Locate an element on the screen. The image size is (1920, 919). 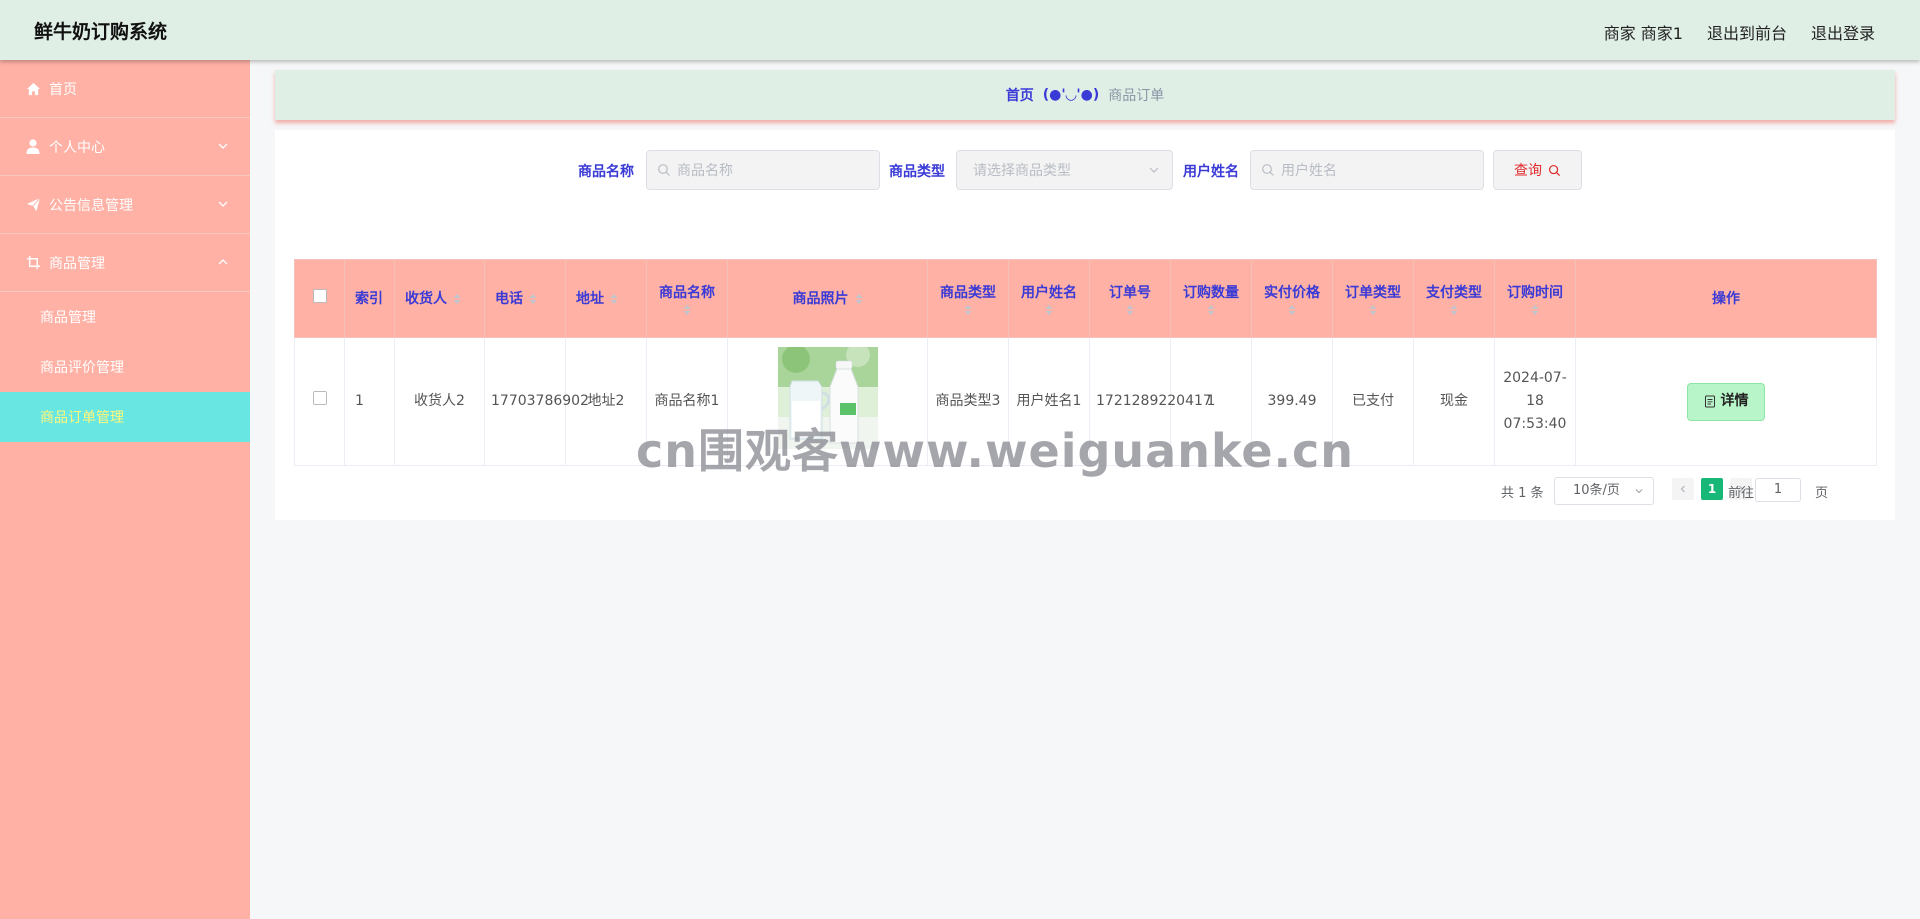
sidebar-item-notice-management: 公告信息管理 is located at coordinates (125, 205).